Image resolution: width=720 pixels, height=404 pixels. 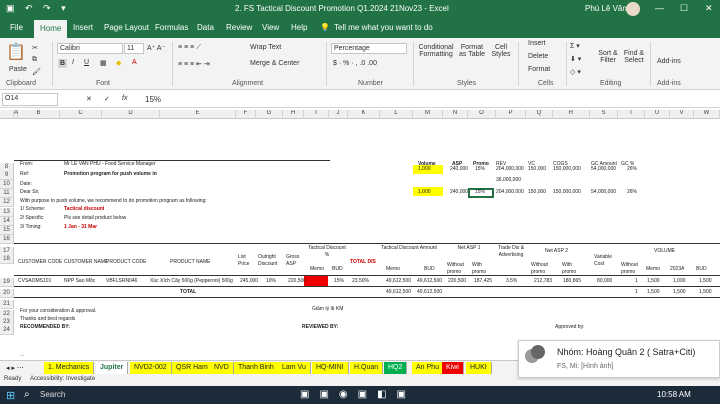 What do you see at coordinates (409, 248) in the screenshot?
I see `th-tac-amount: Tactical Discount Amount` at bounding box center [409, 248].